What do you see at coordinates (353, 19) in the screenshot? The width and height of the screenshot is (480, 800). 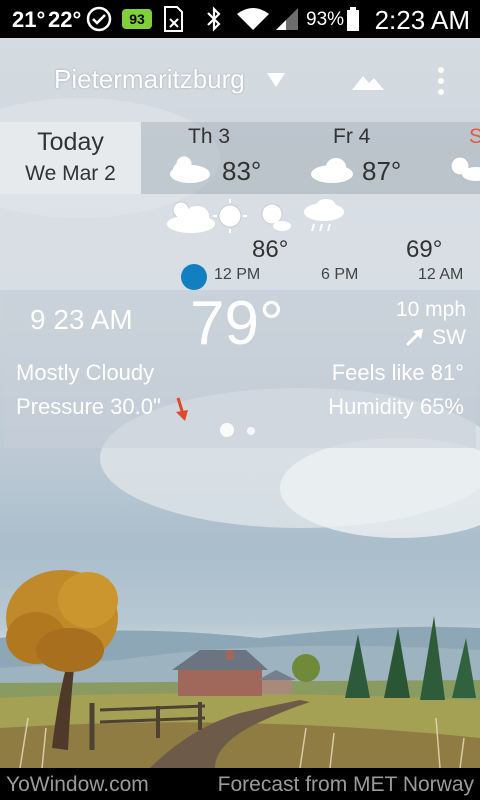 I see `battery-icon` at bounding box center [353, 19].